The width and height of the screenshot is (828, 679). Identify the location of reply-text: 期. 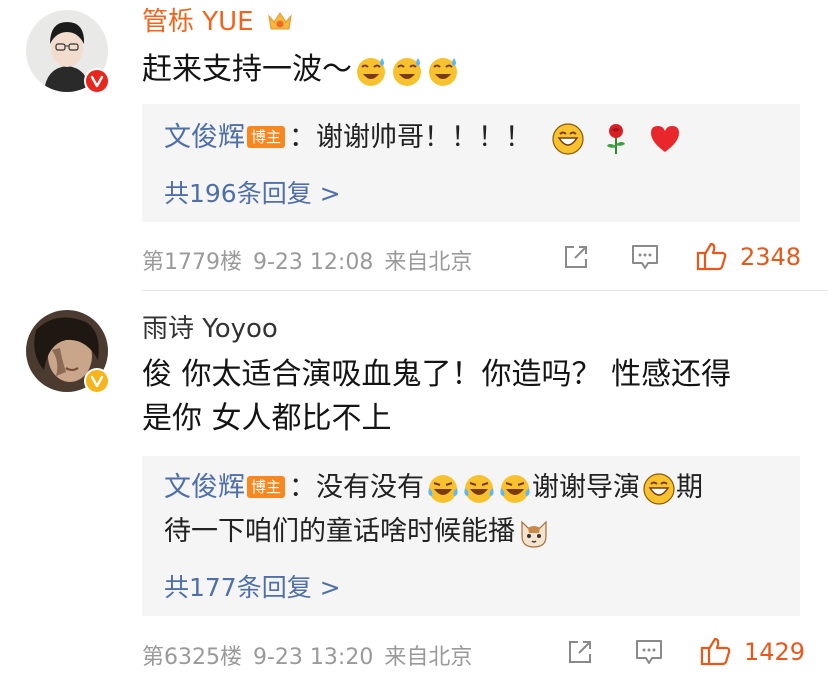
(690, 487).